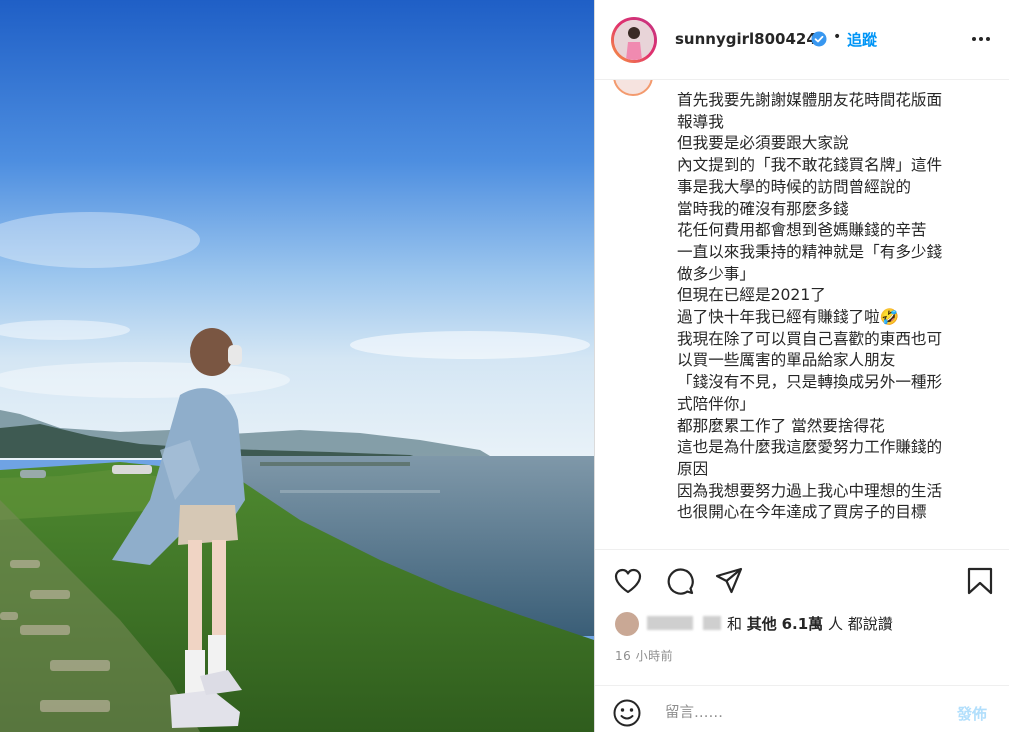  Describe the element at coordinates (810, 382) in the screenshot. I see `caption-line: 「錢沒有不見，只是轉換成另外一種形` at that location.